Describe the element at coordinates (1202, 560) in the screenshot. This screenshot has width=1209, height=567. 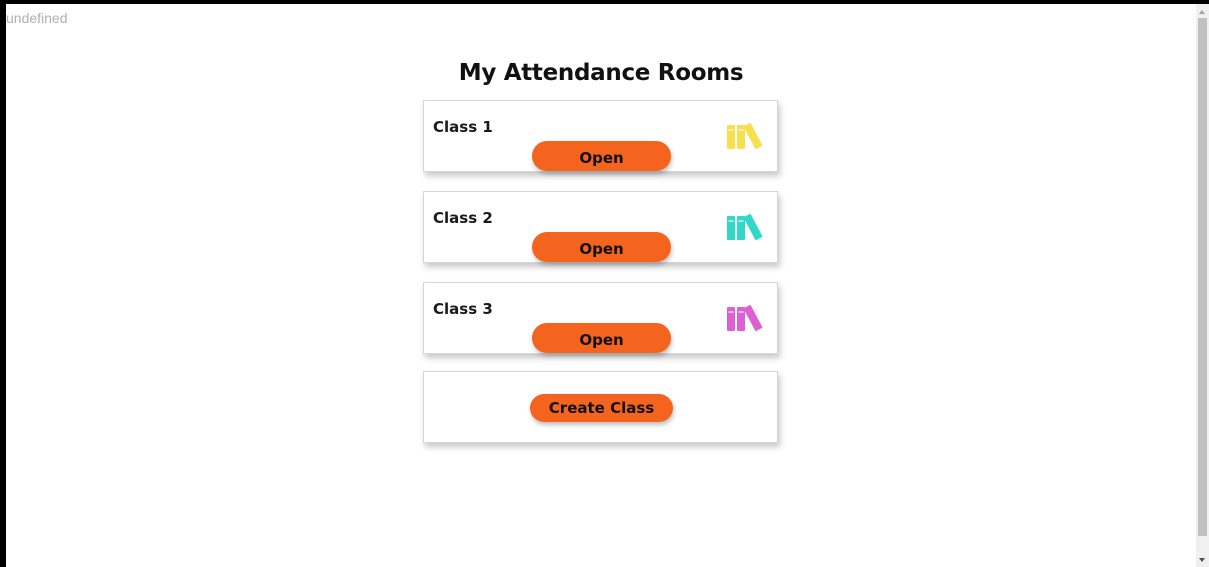
I see `scroll-down-arrow-icon` at that location.